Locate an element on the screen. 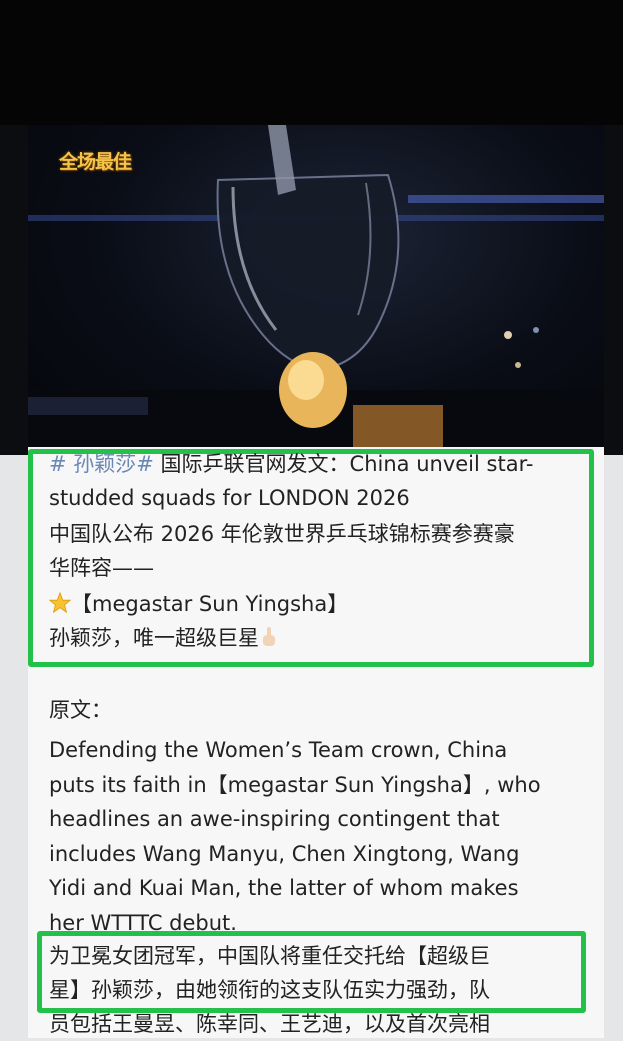 The height and width of the screenshot is (1041, 623). post-line-1: # 孙颖莎# 国际乒联官网发文：China unveil star- is located at coordinates (291, 464).